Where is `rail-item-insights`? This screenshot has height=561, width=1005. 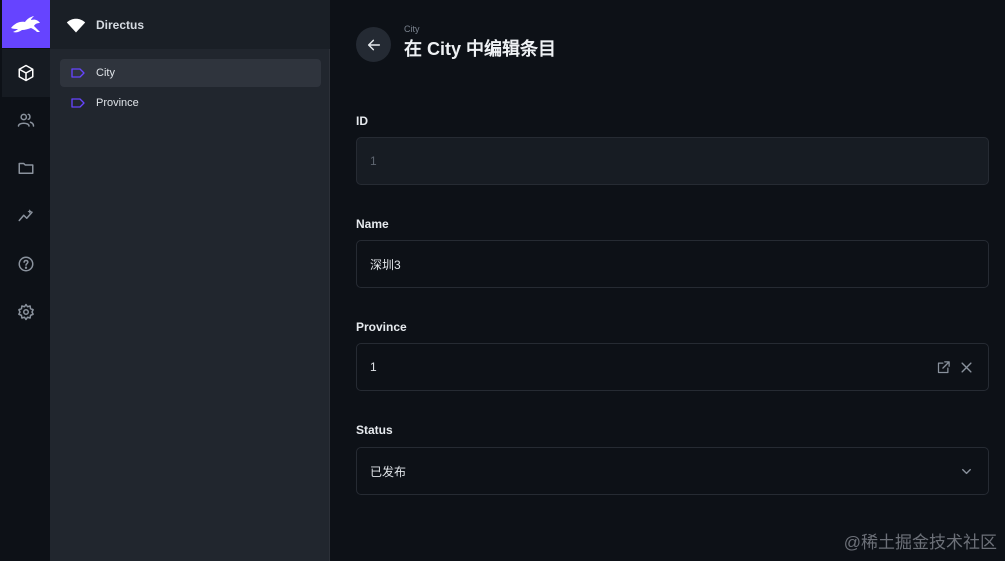 rail-item-insights is located at coordinates (26, 216).